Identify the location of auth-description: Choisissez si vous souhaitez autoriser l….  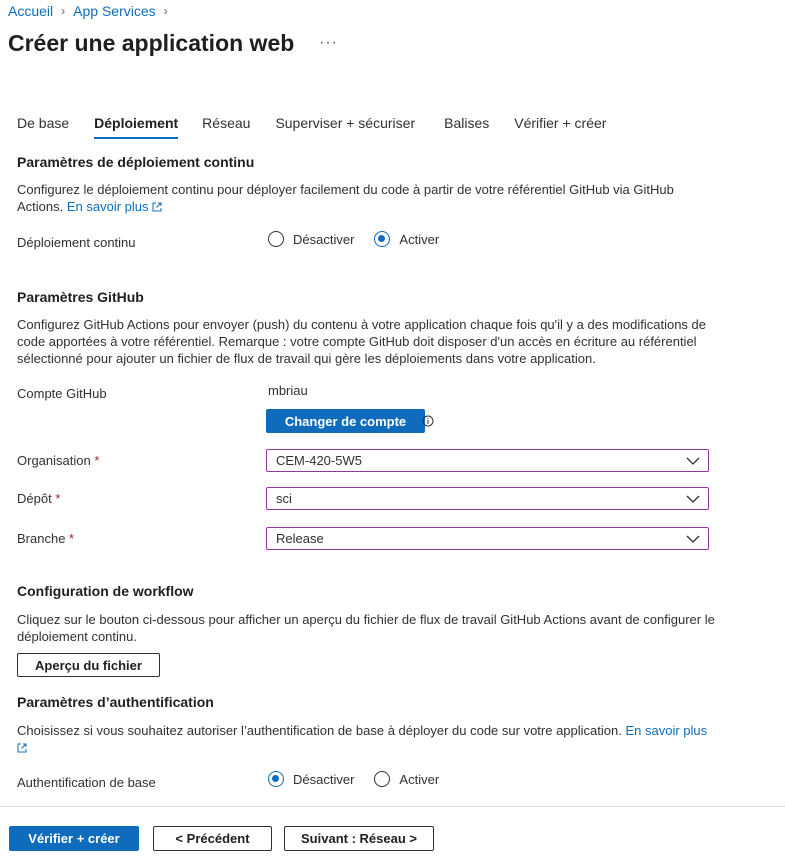
(367, 739).